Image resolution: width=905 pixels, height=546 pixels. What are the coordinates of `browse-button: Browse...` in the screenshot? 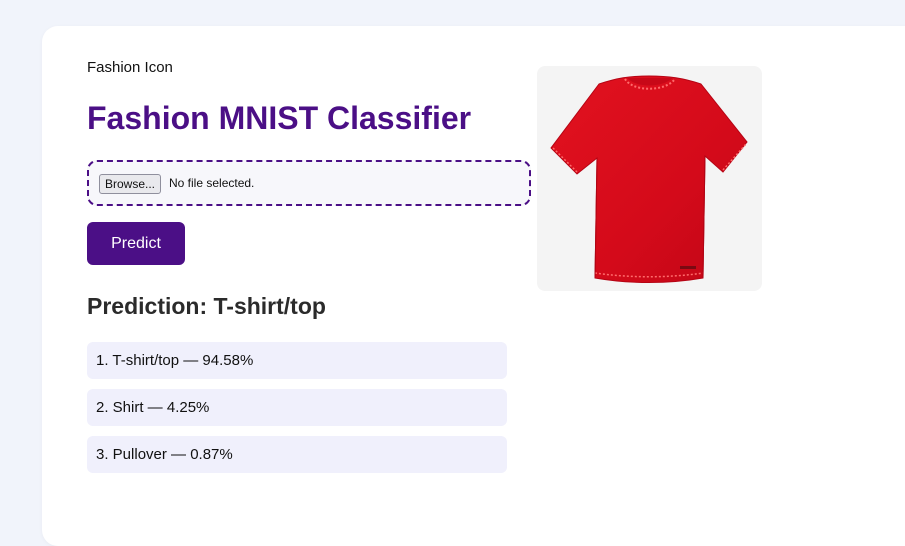 It's located at (130, 184).